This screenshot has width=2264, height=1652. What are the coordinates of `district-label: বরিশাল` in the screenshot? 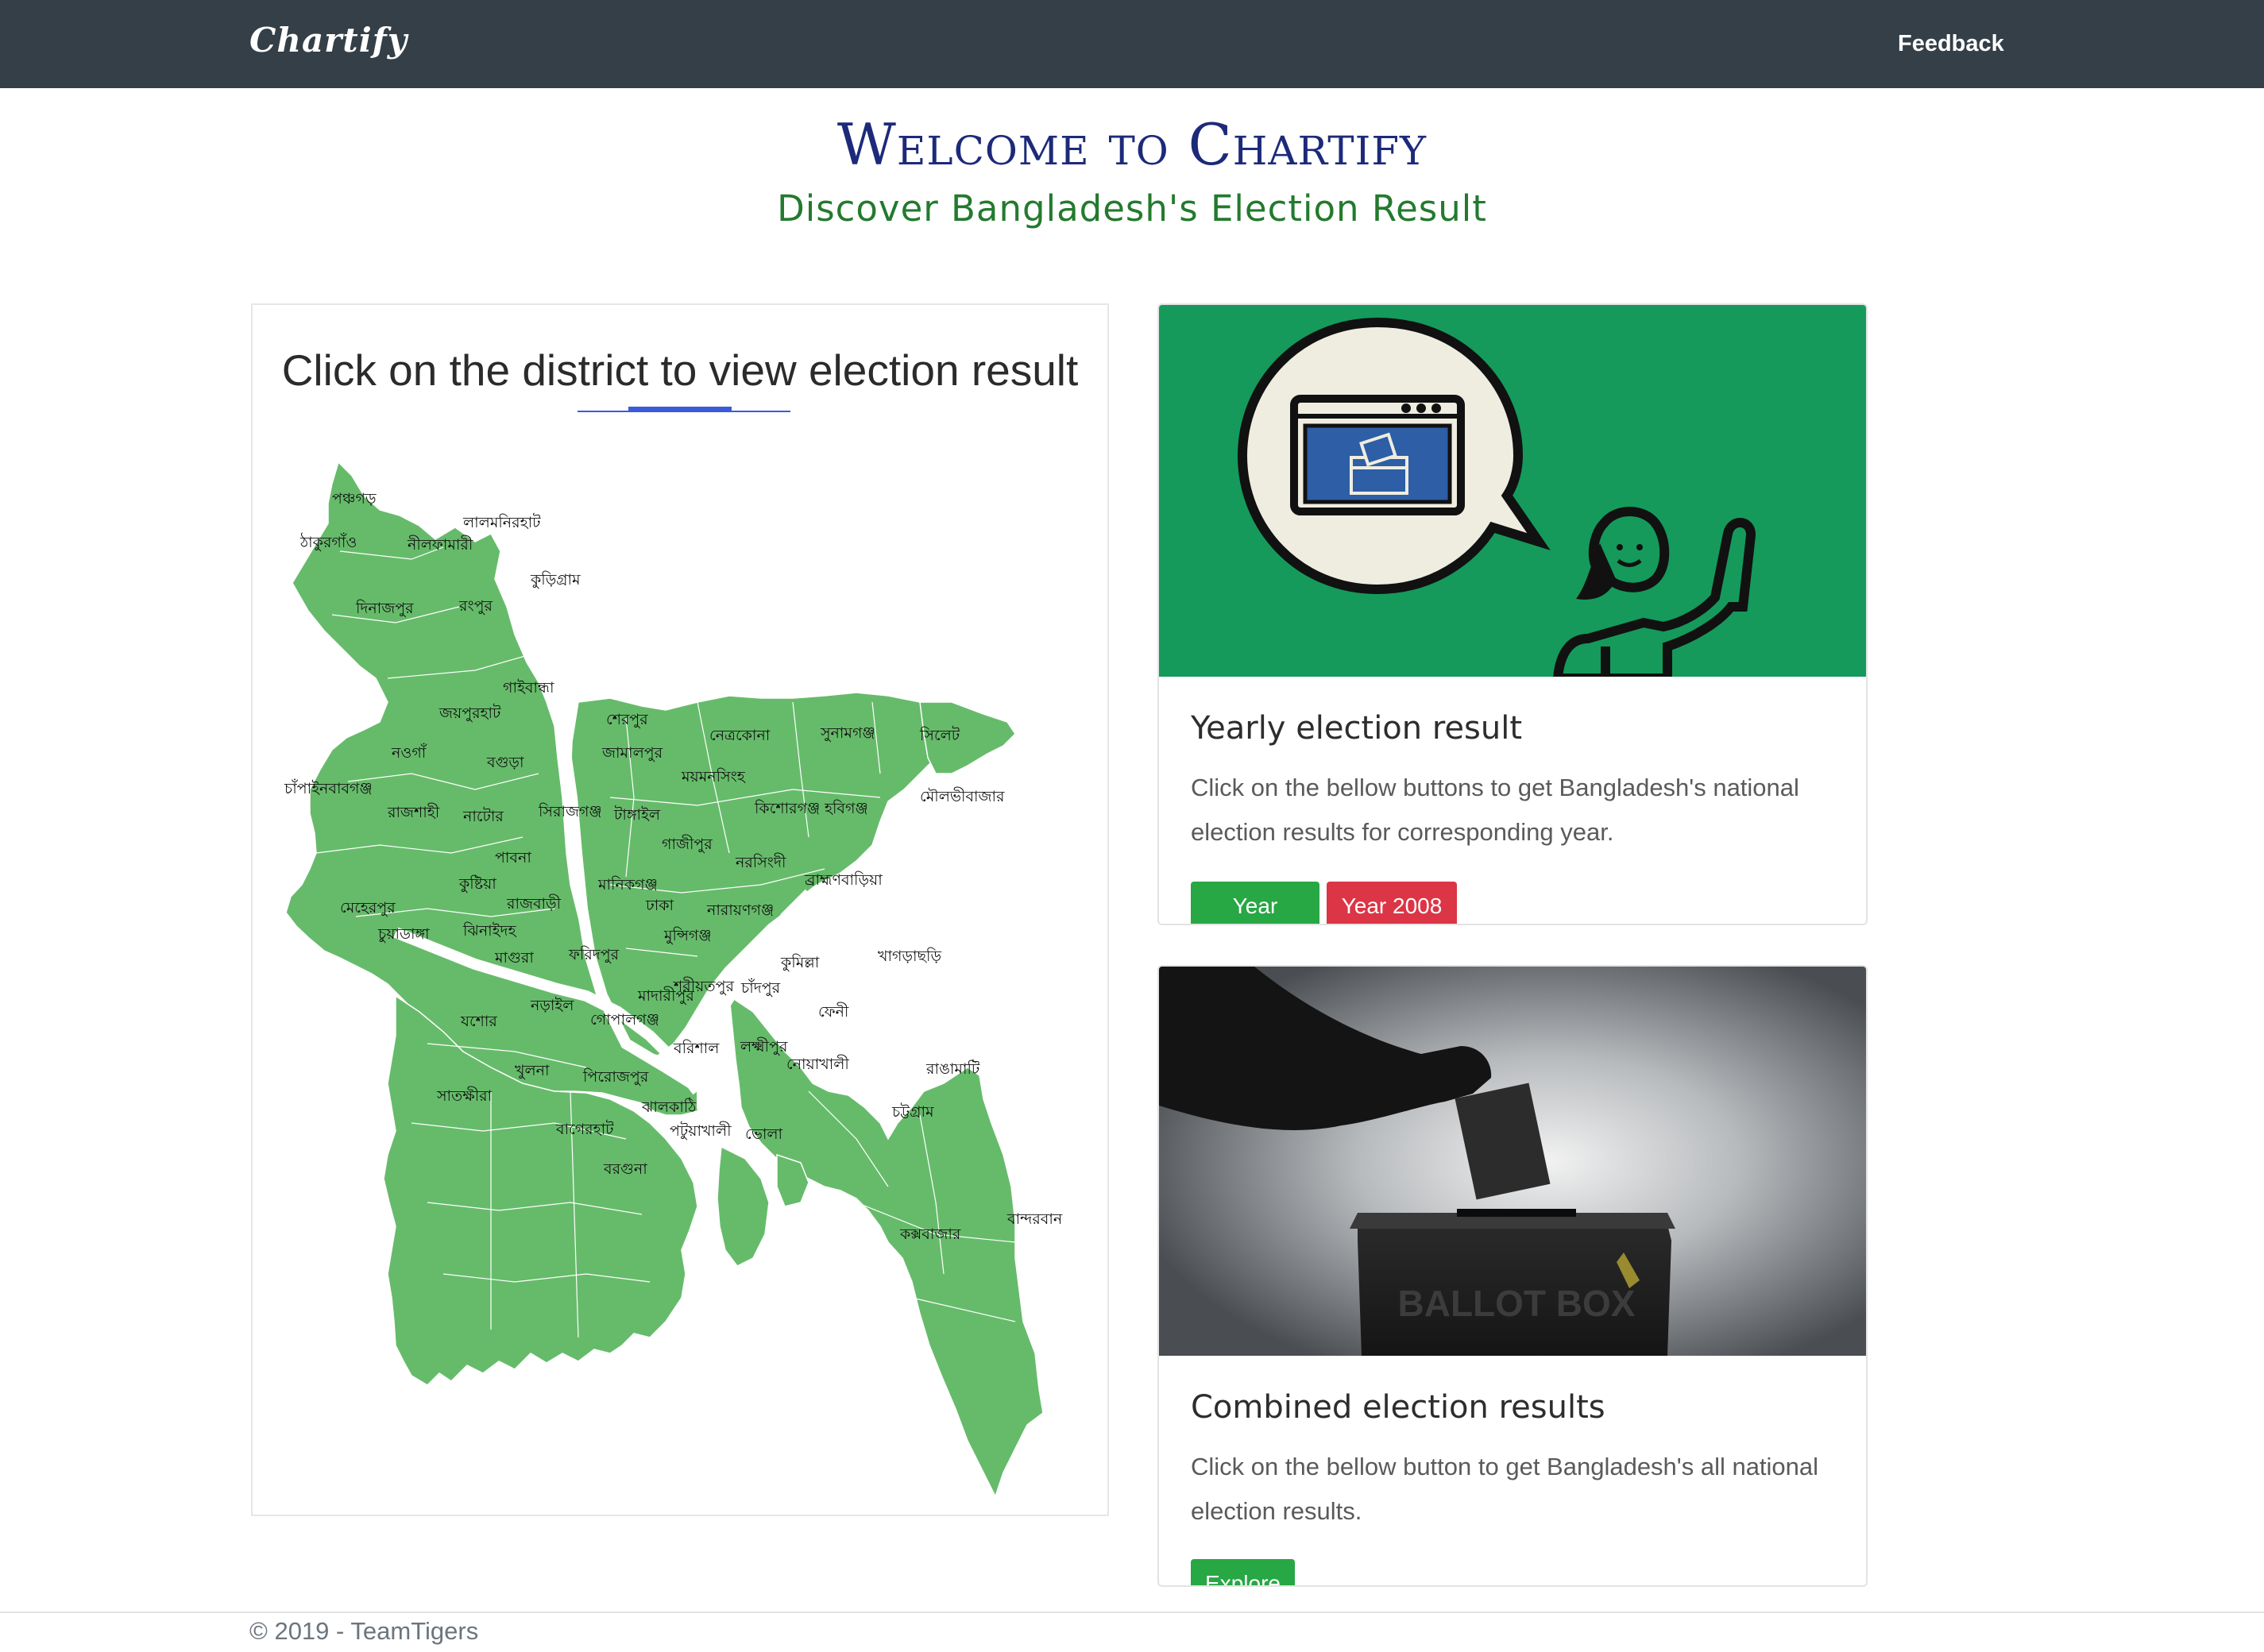 It's located at (697, 1048).